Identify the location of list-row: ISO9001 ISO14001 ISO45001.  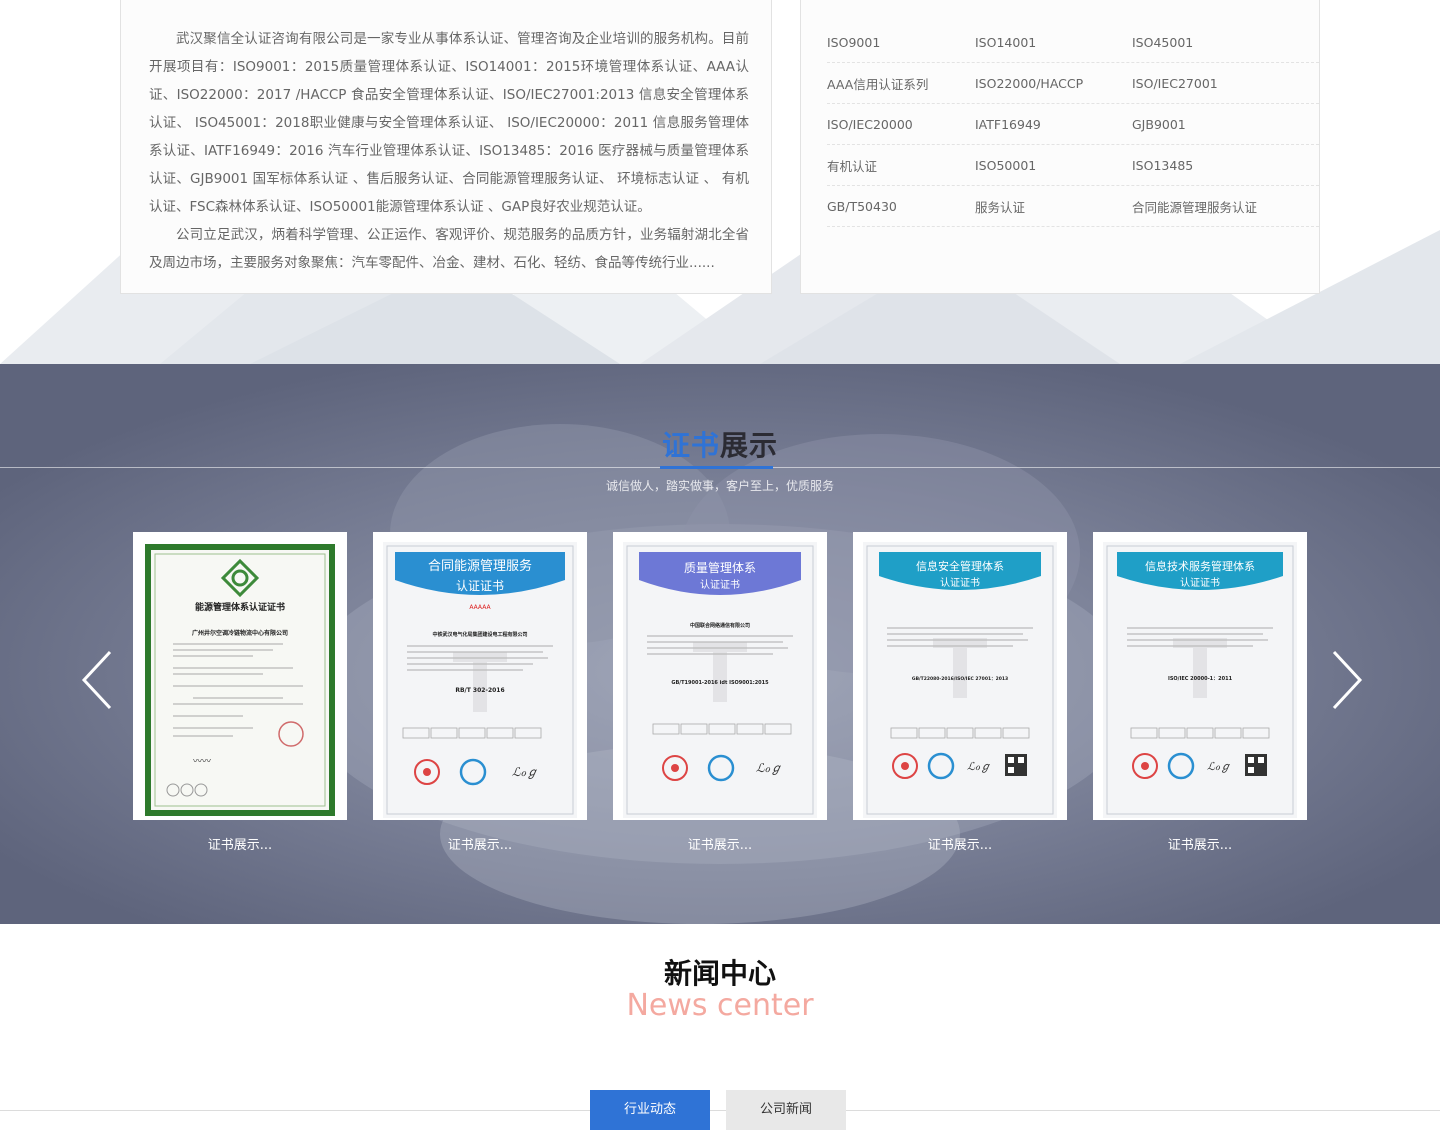
(1073, 42).